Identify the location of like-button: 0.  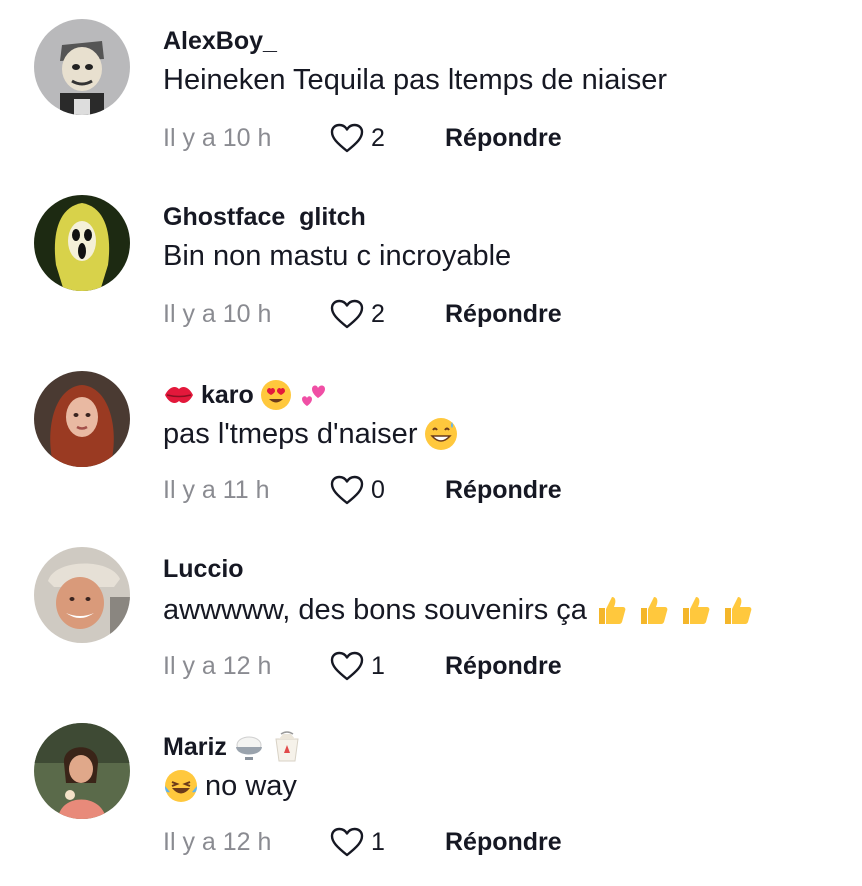
(387, 490).